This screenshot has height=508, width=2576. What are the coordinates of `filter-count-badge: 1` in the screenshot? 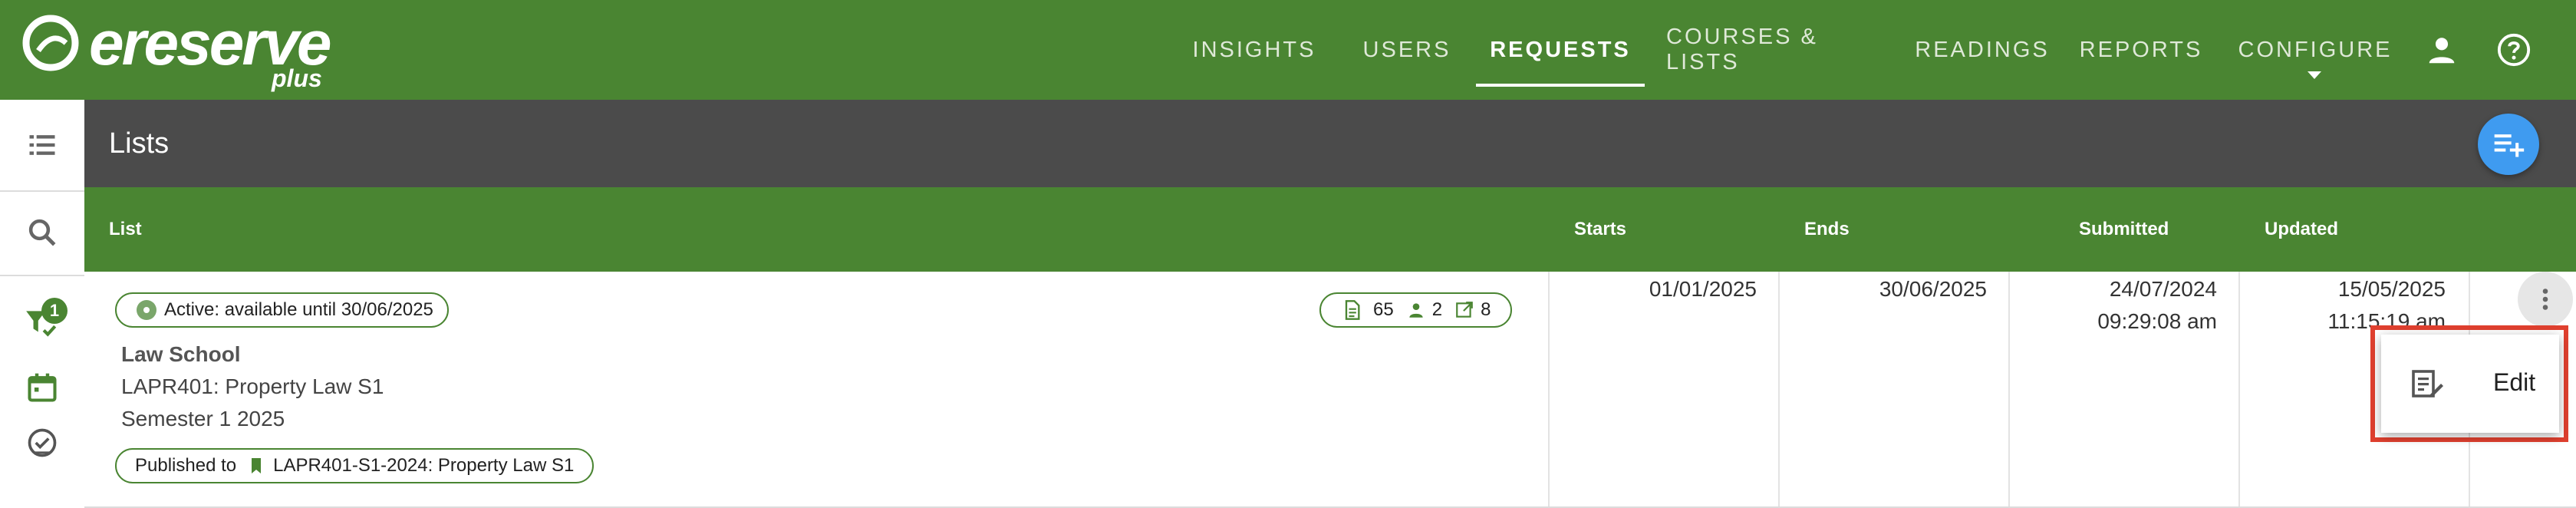 It's located at (54, 311).